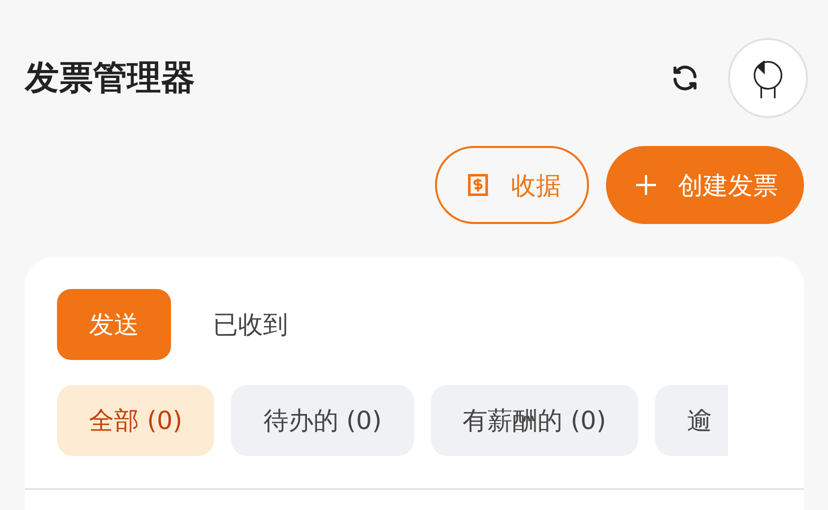  What do you see at coordinates (478, 185) in the screenshot?
I see `receipt-icon` at bounding box center [478, 185].